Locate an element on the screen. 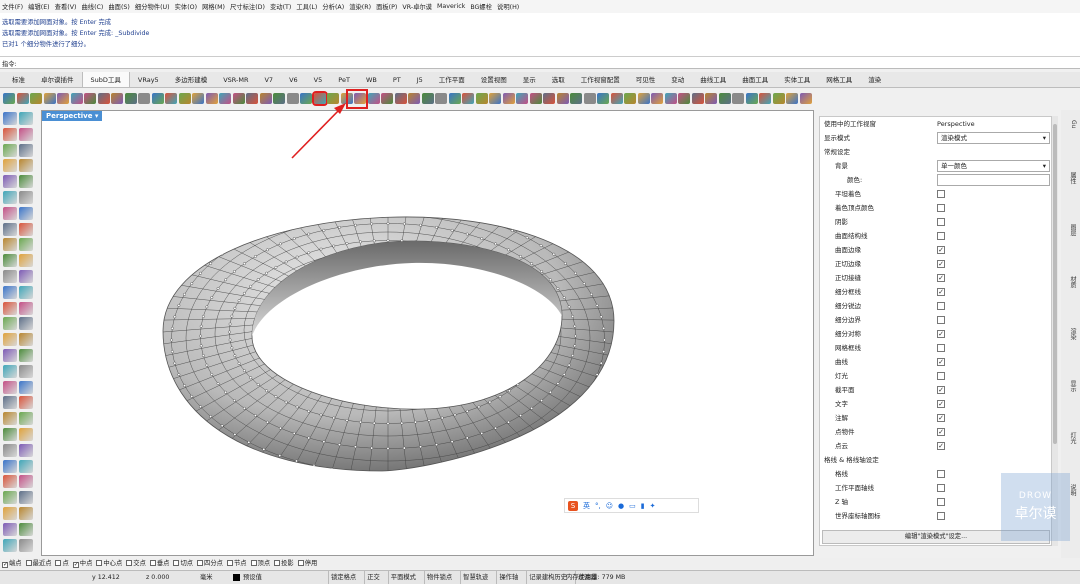  side-panel-tab: 灯光 is located at coordinates (1070, 438).